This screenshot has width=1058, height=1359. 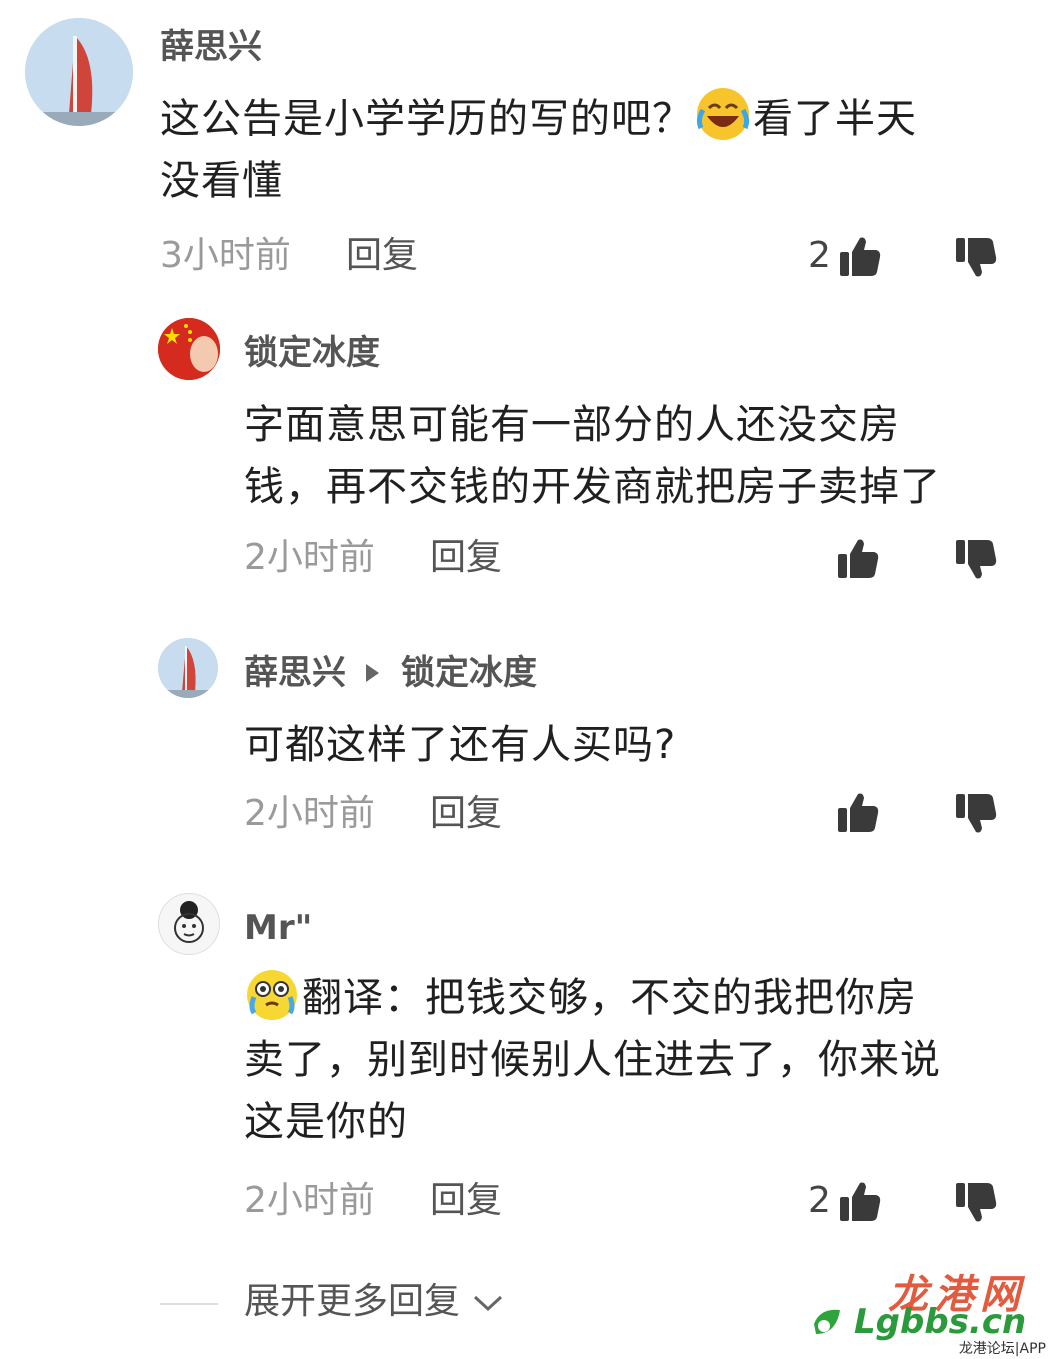 I want to click on leaf-icon, so click(x=827, y=1321).